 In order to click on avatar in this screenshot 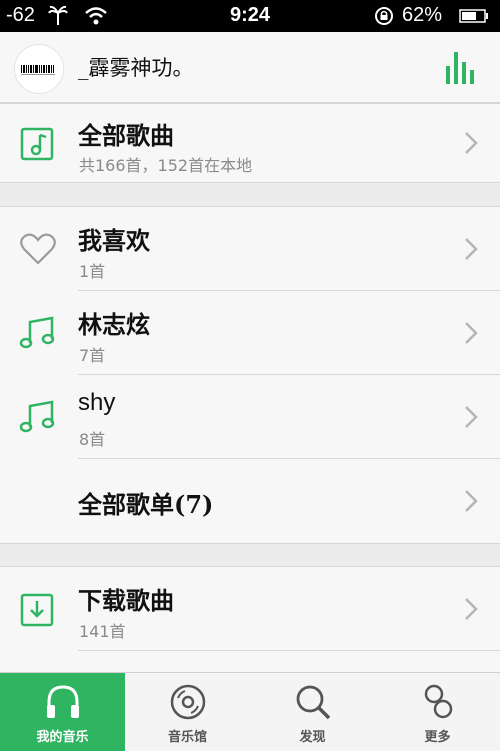, I will do `click(39, 69)`.